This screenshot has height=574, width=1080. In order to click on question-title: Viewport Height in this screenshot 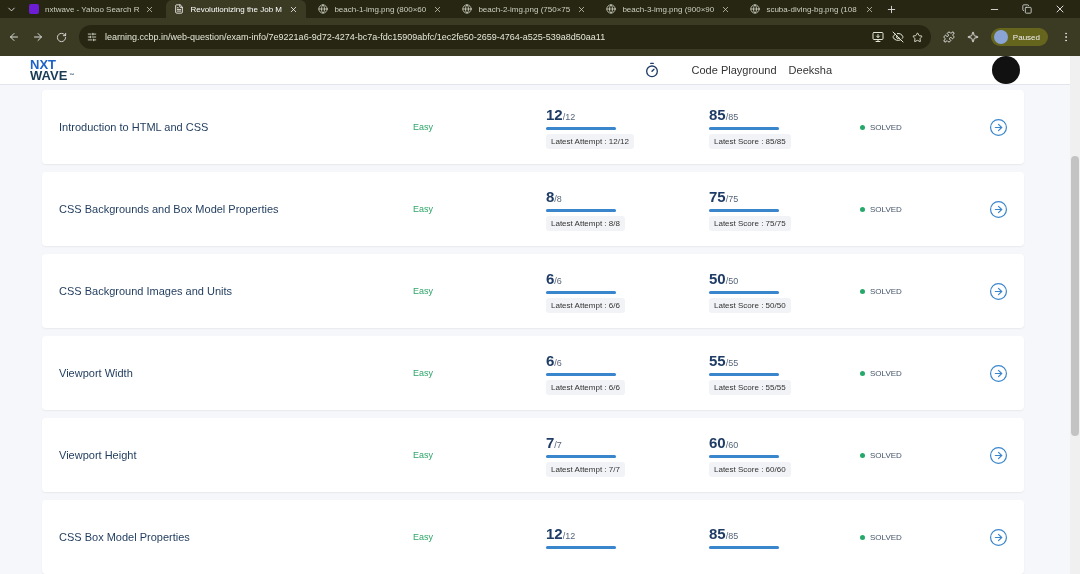, I will do `click(98, 455)`.